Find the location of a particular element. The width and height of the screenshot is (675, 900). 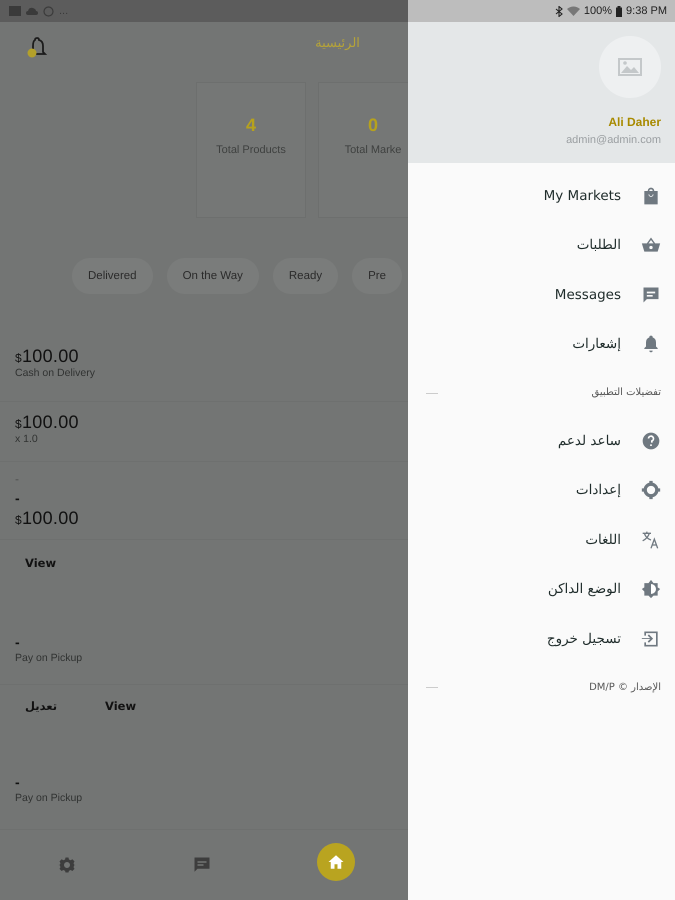

help-icon is located at coordinates (651, 440).